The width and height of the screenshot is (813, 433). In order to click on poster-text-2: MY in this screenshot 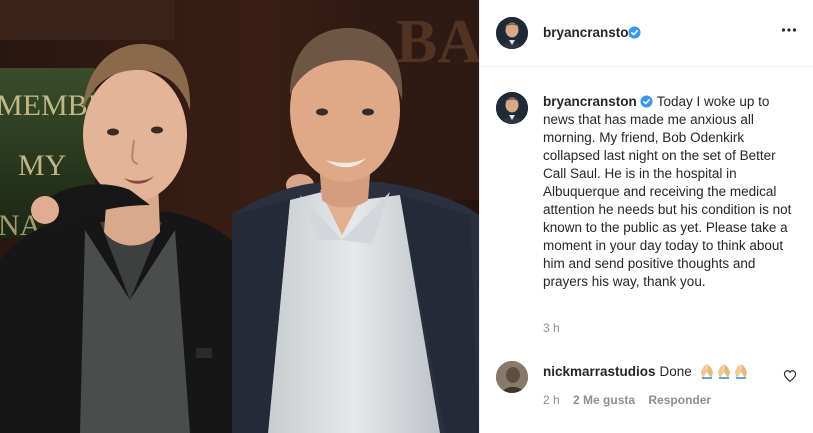, I will do `click(42, 165)`.